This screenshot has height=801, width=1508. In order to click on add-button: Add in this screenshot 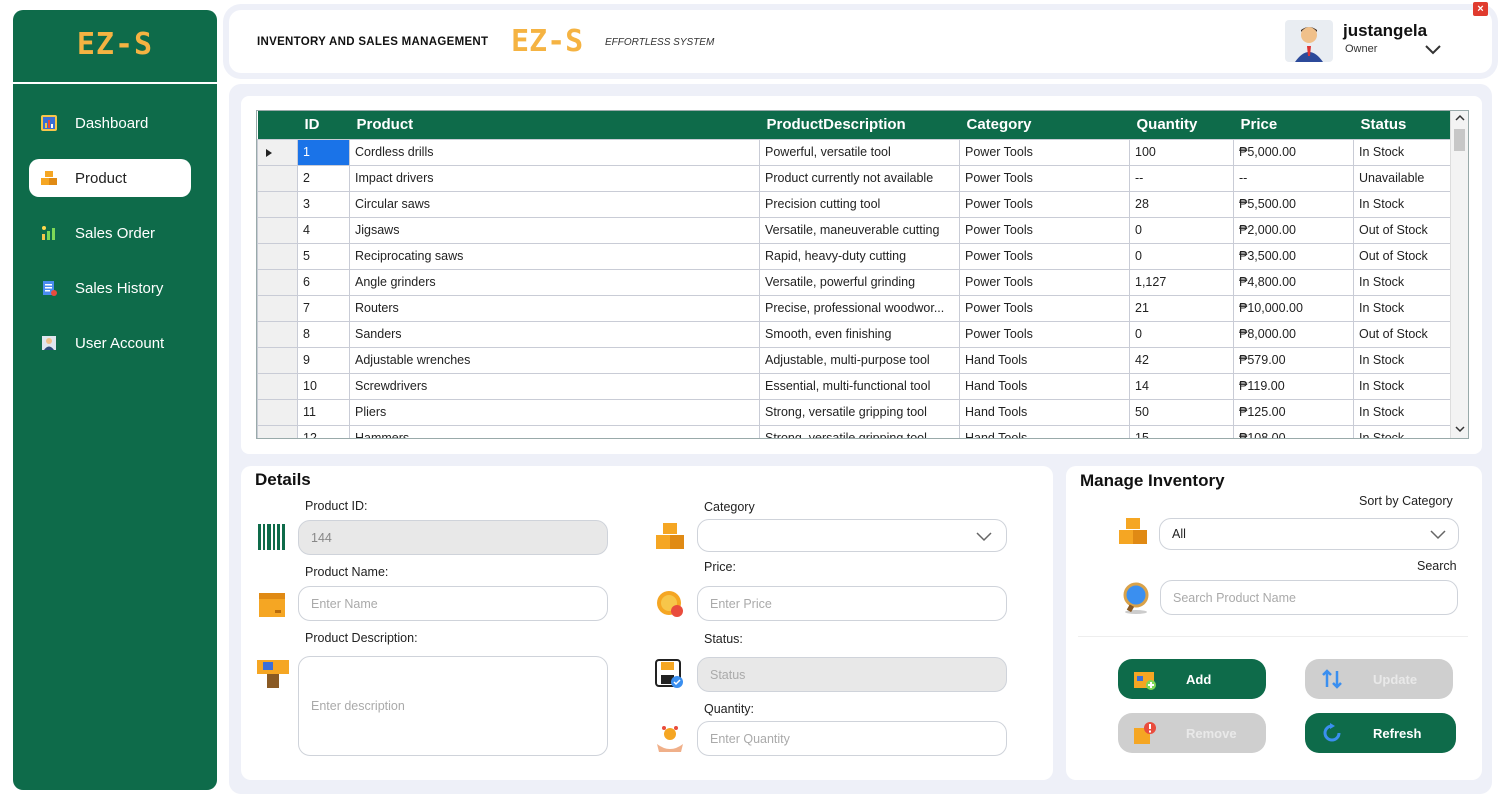, I will do `click(1192, 679)`.